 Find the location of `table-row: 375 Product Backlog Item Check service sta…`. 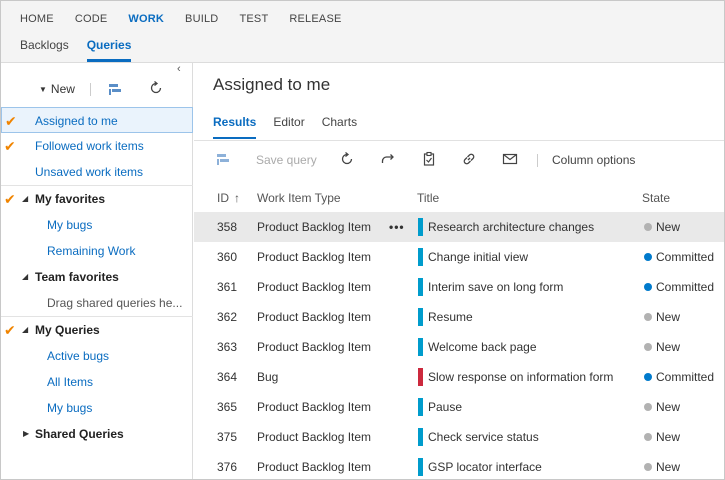

table-row: 375 Product Backlog Item Check service sta… is located at coordinates (459, 437).